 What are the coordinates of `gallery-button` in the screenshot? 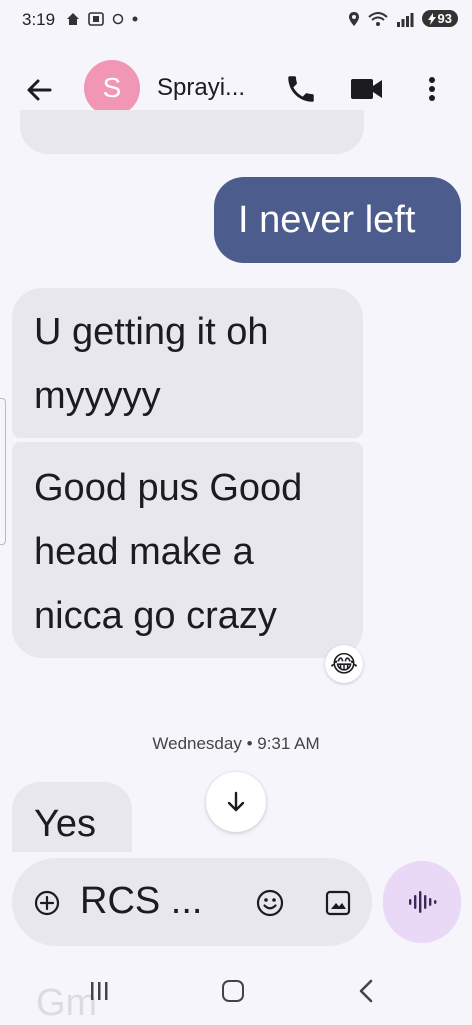 It's located at (338, 903).